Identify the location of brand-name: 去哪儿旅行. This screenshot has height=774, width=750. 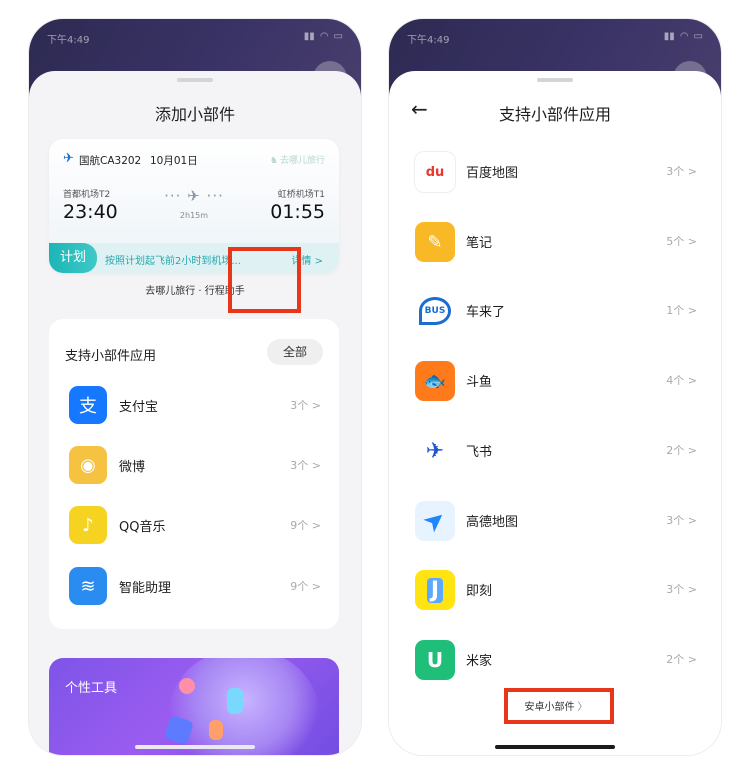
(302, 161).